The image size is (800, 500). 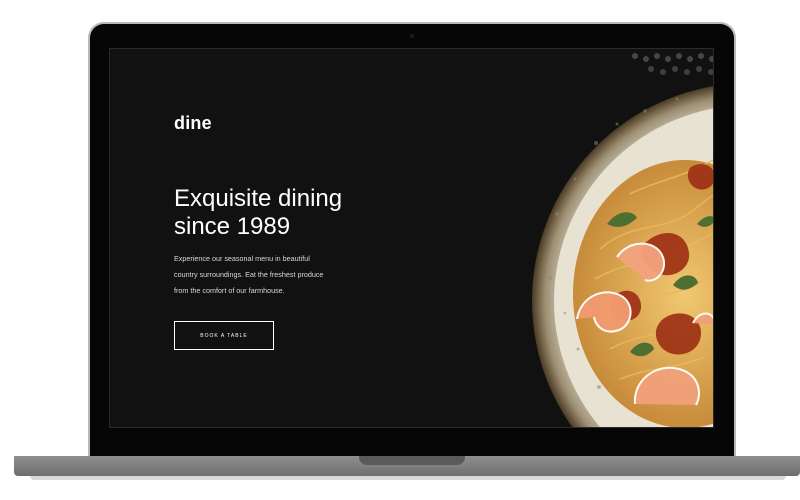 What do you see at coordinates (408, 478) in the screenshot?
I see `laptop-base-shadow` at bounding box center [408, 478].